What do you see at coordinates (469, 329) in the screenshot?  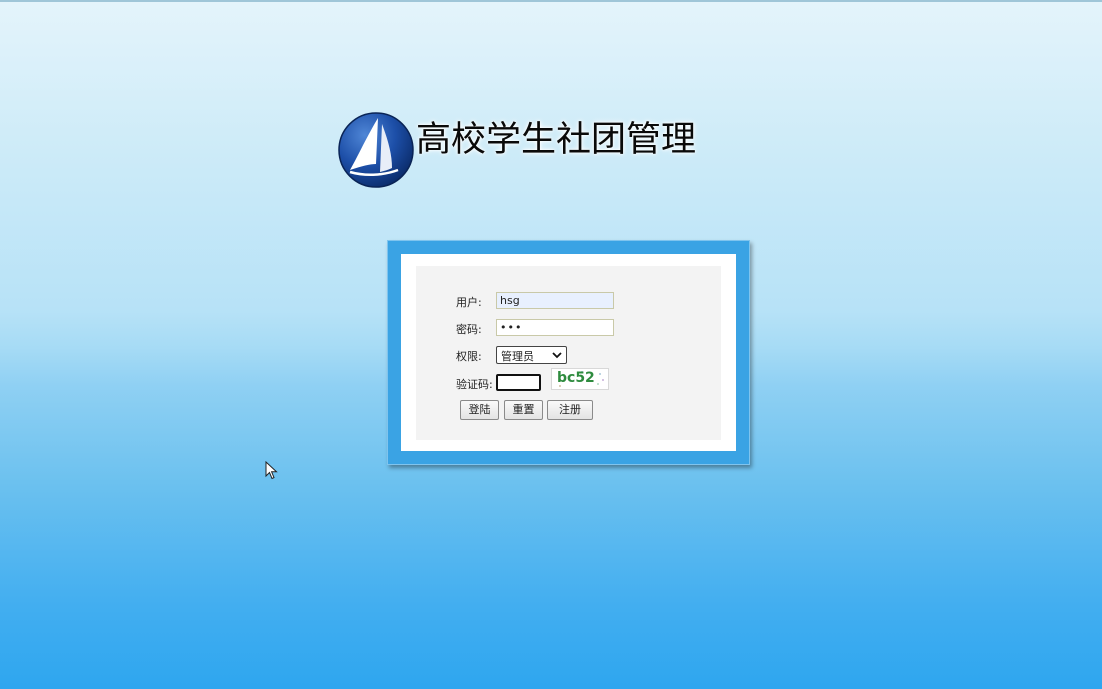 I see `password-label: 密码:` at bounding box center [469, 329].